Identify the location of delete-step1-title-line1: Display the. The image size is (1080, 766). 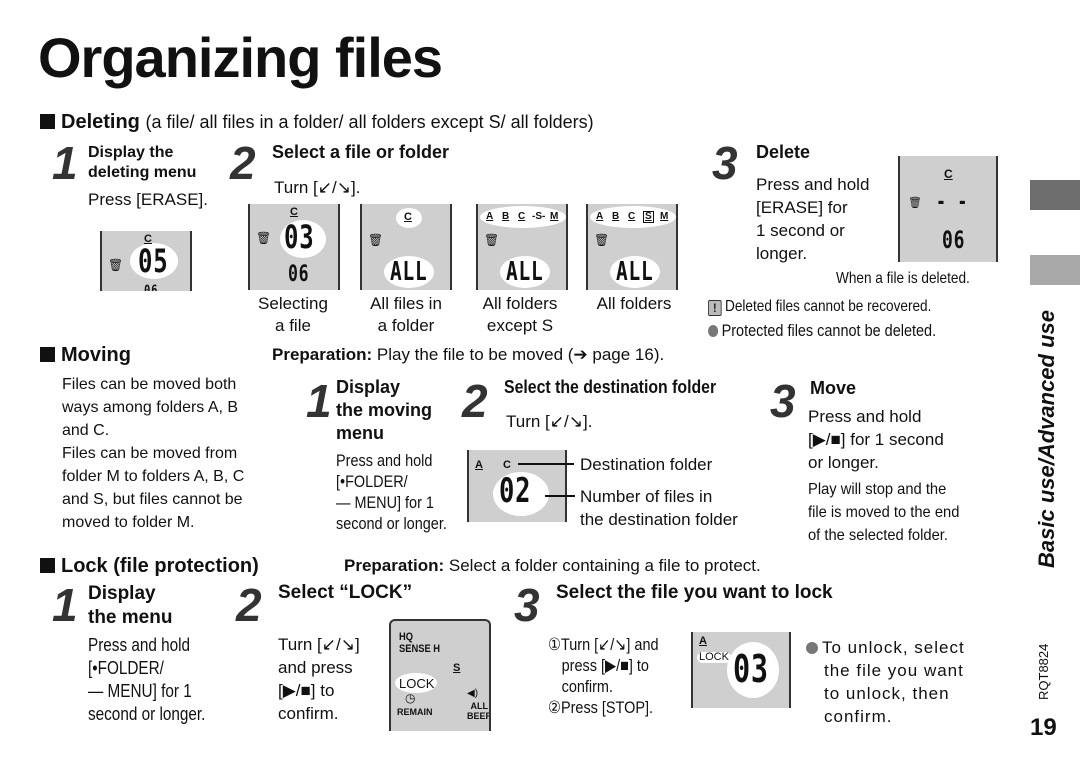
(131, 152).